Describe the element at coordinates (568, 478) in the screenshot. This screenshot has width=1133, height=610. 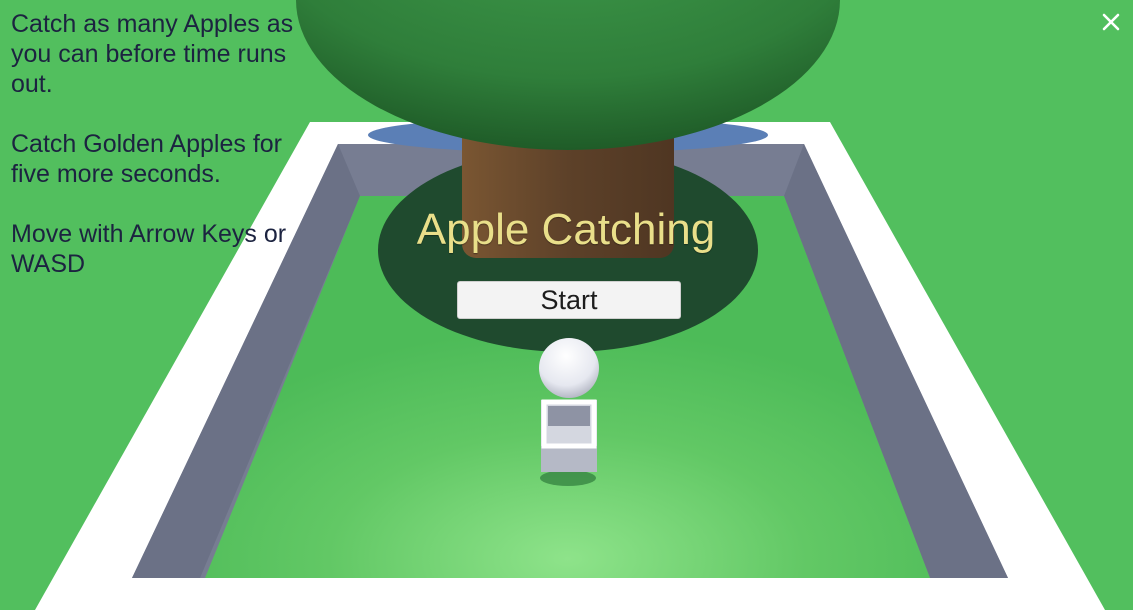
I see `player-shadow` at that location.